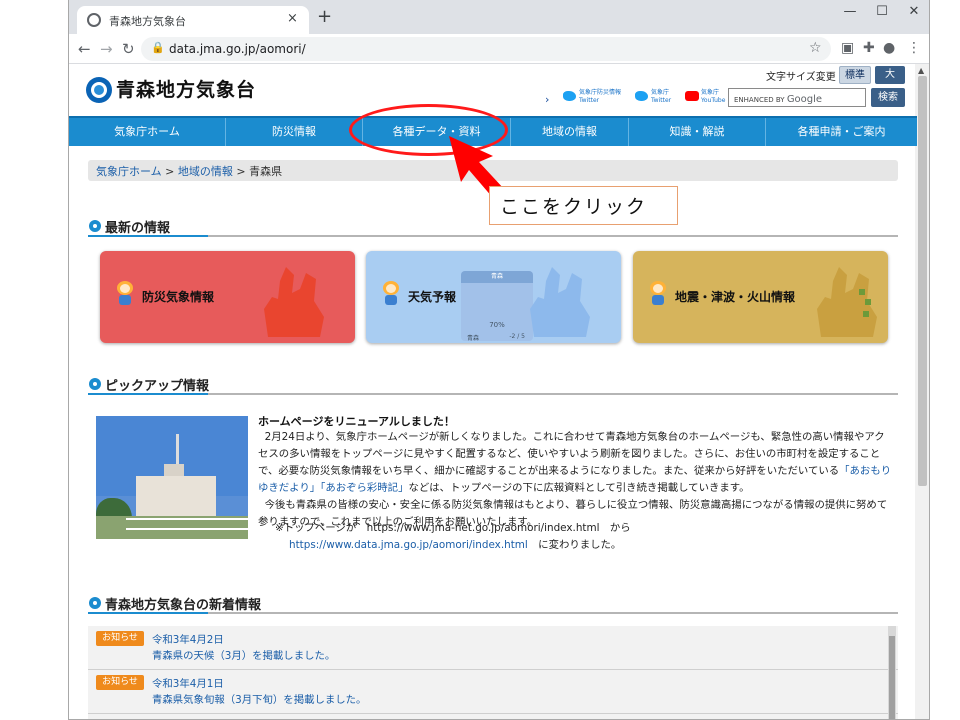  Describe the element at coordinates (892, 677) in the screenshot. I see `news-scroll-thumb` at that location.